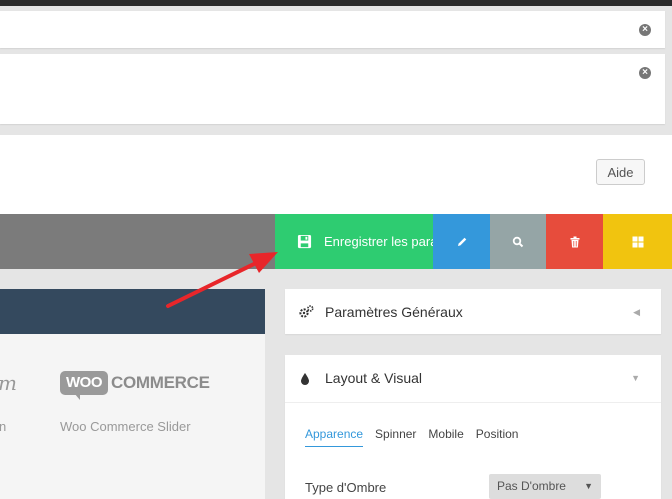 The image size is (672, 499). I want to click on pencil-icon, so click(461, 241).